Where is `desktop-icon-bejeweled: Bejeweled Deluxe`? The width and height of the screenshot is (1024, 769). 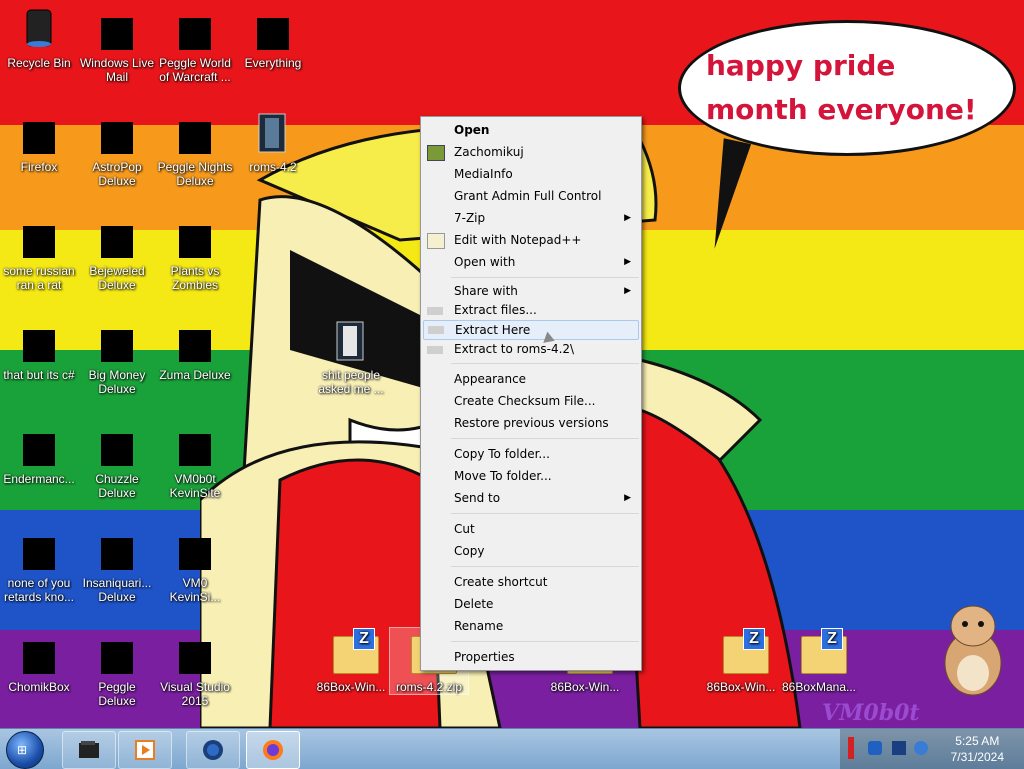
desktop-icon-bejeweled: Bejeweled Deluxe is located at coordinates (117, 252).